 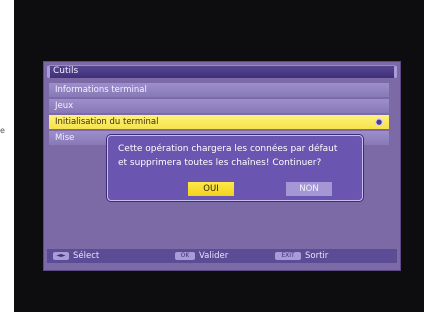 What do you see at coordinates (219, 90) in the screenshot?
I see `menu-item-informations-terminal: Informations terminal` at bounding box center [219, 90].